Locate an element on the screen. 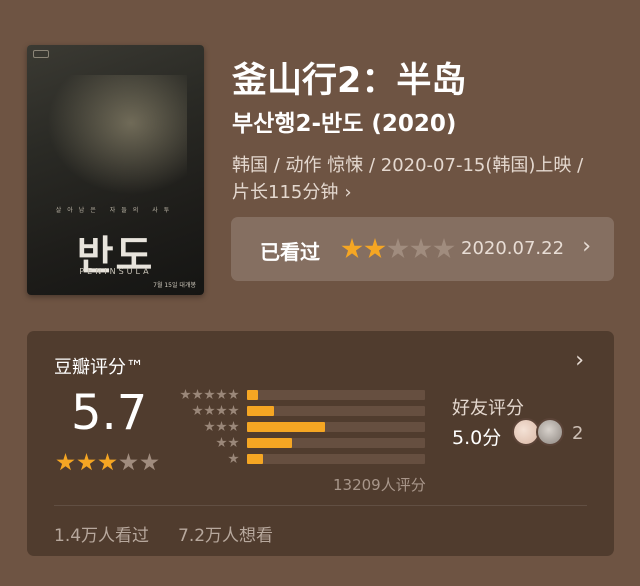 The width and height of the screenshot is (640, 586). poster-badge is located at coordinates (41, 54).